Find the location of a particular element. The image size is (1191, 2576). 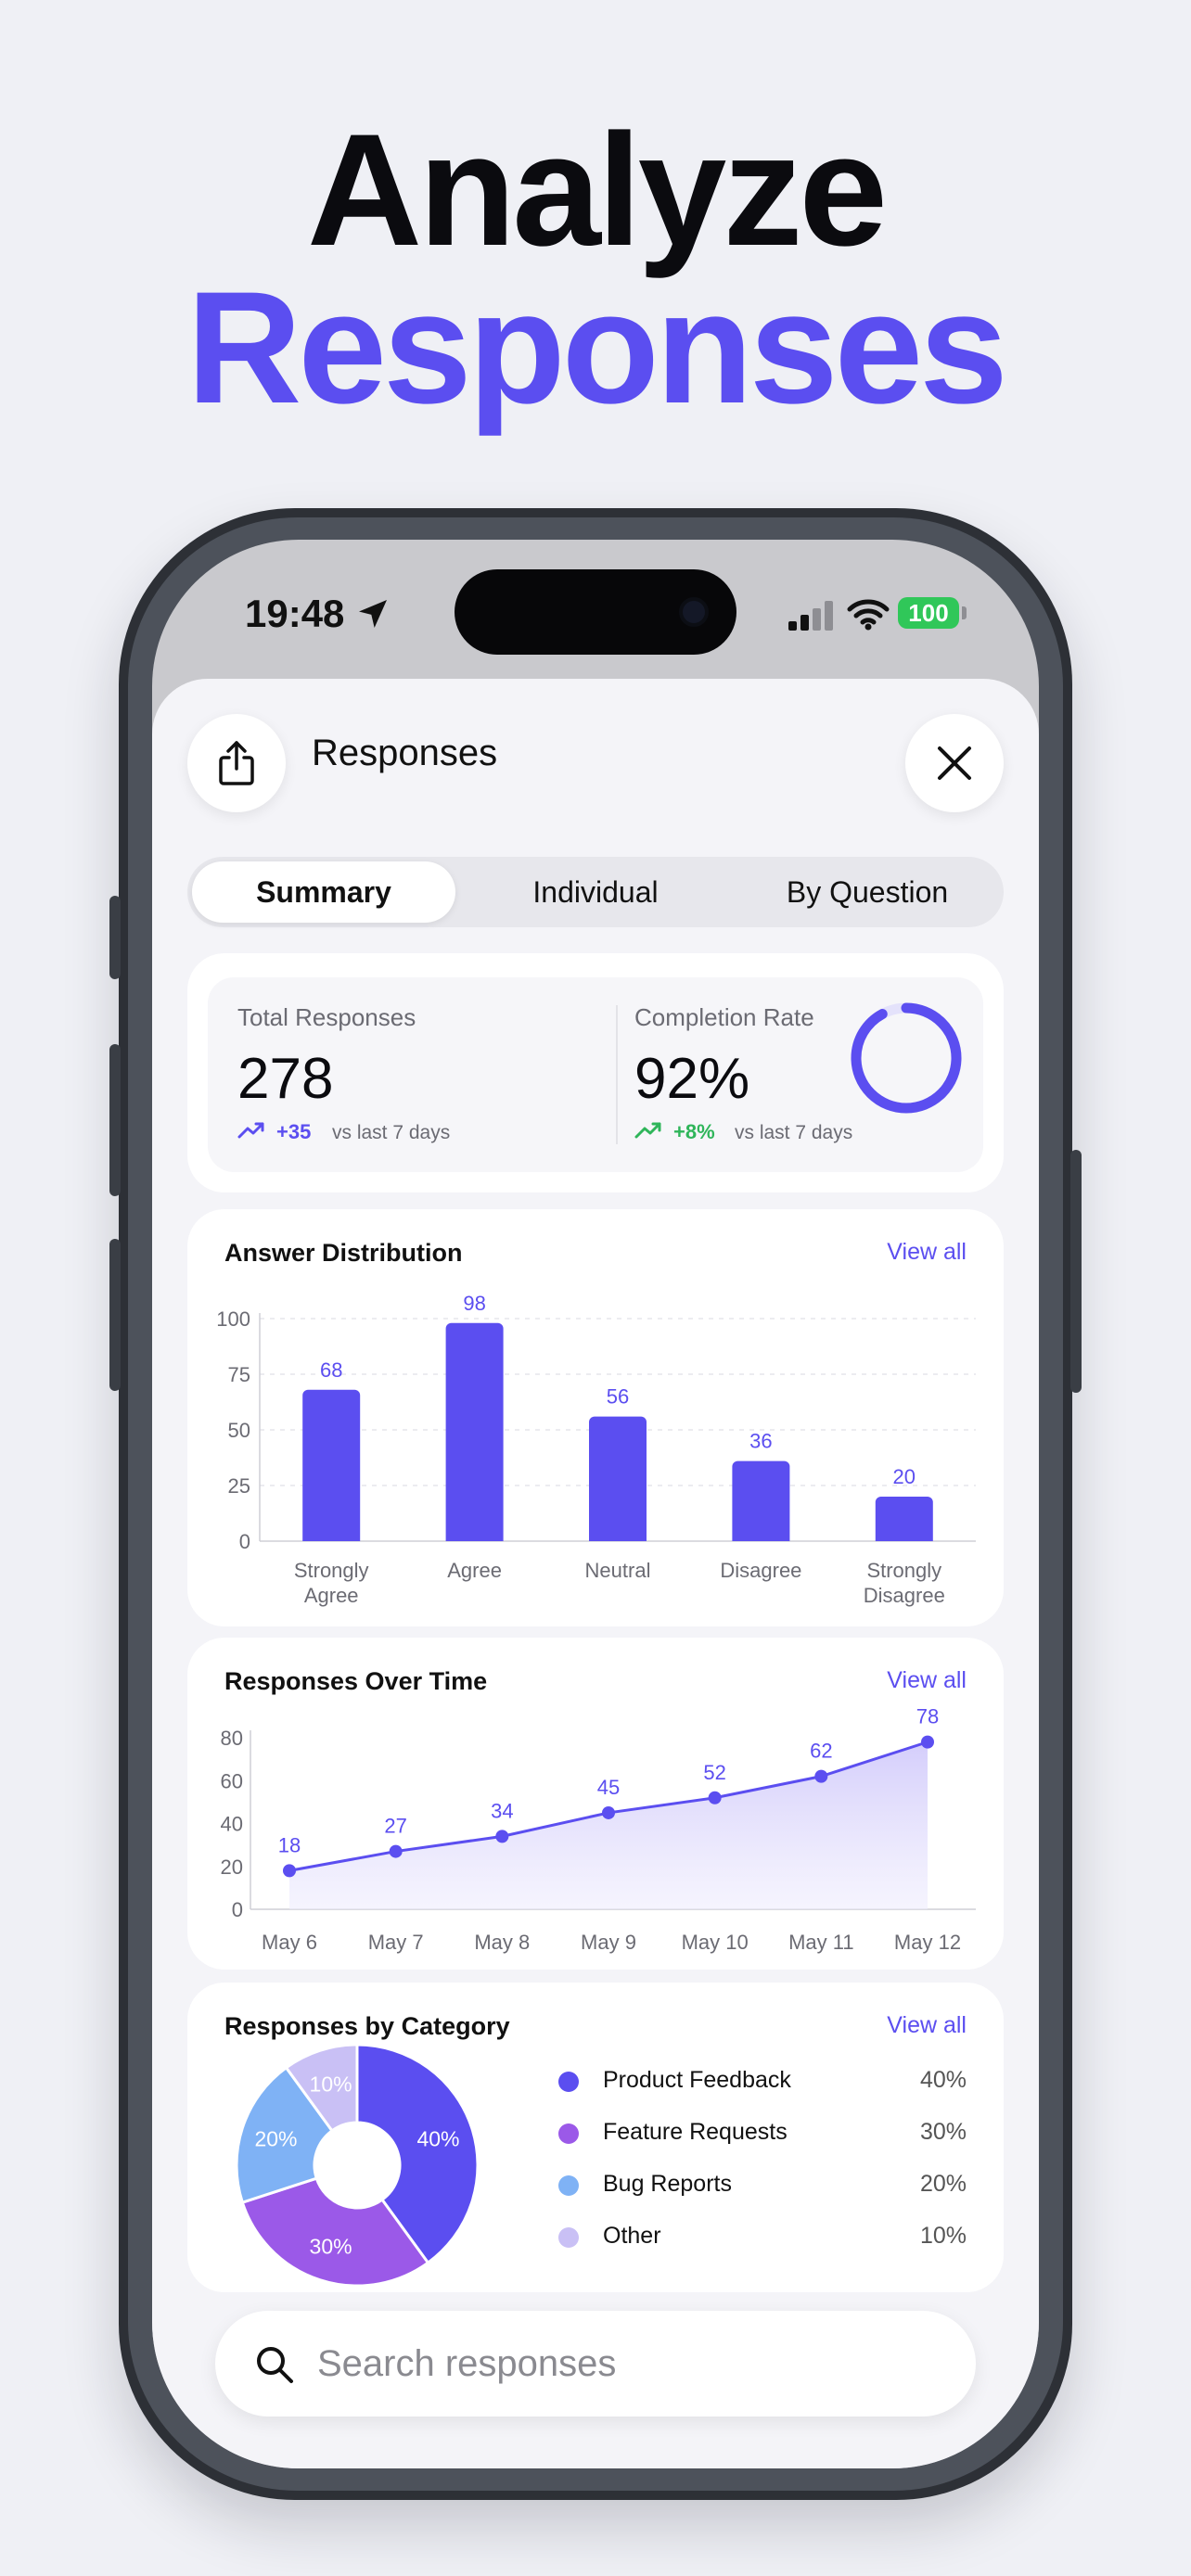

point-value-label: 62 is located at coordinates (821, 1752).